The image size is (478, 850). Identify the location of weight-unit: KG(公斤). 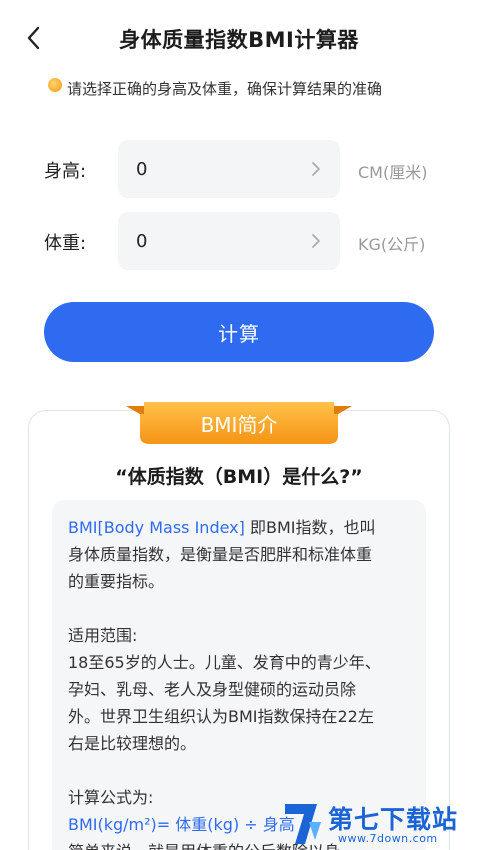
(392, 244).